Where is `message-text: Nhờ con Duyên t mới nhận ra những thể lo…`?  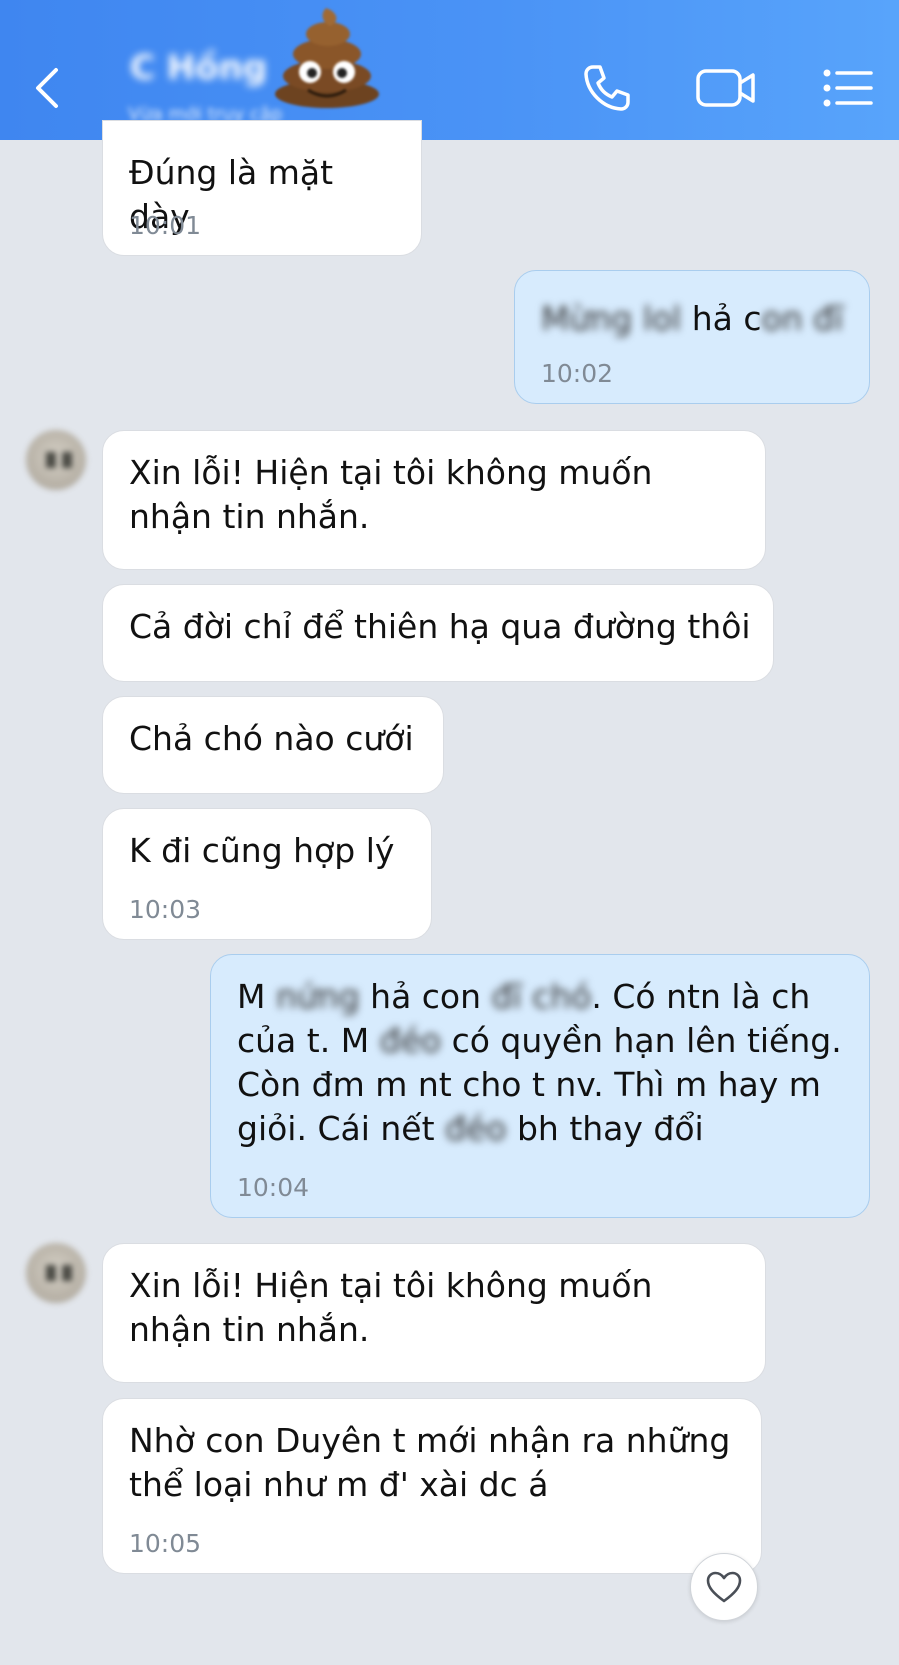 message-text: Nhờ con Duyên t mới nhận ra những thể lo… is located at coordinates (430, 1462).